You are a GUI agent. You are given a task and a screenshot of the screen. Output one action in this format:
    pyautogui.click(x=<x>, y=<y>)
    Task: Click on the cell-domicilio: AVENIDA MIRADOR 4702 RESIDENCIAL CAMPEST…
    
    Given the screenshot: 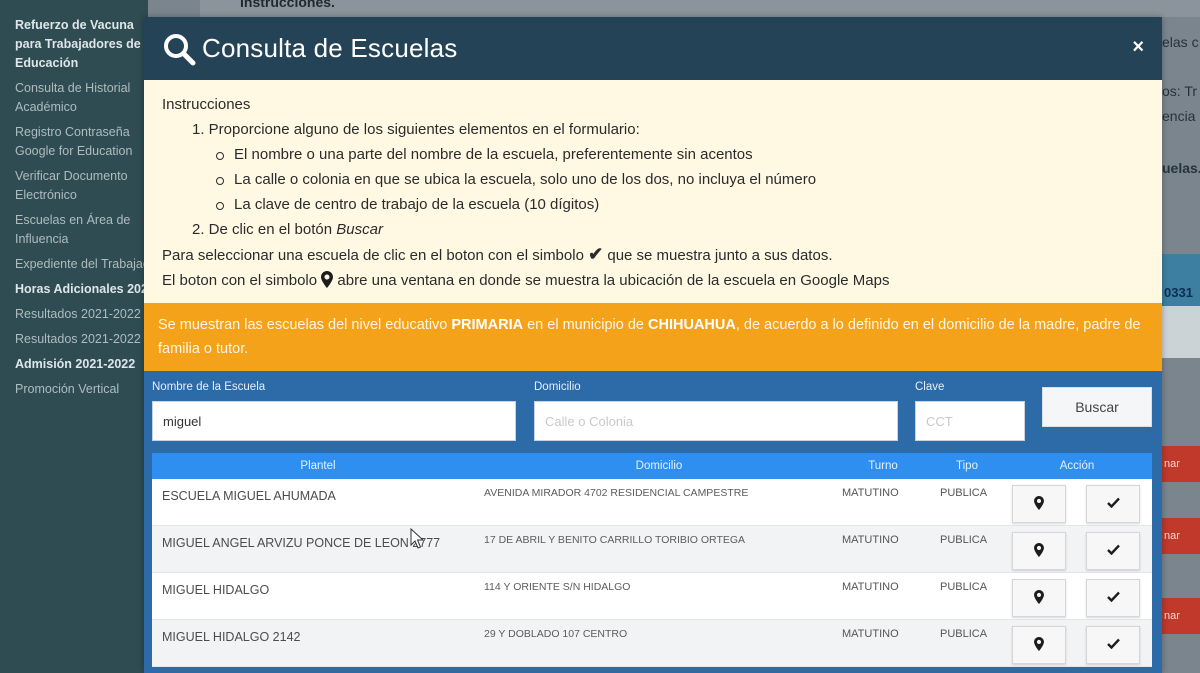 What is the action you would take?
    pyautogui.click(x=616, y=493)
    